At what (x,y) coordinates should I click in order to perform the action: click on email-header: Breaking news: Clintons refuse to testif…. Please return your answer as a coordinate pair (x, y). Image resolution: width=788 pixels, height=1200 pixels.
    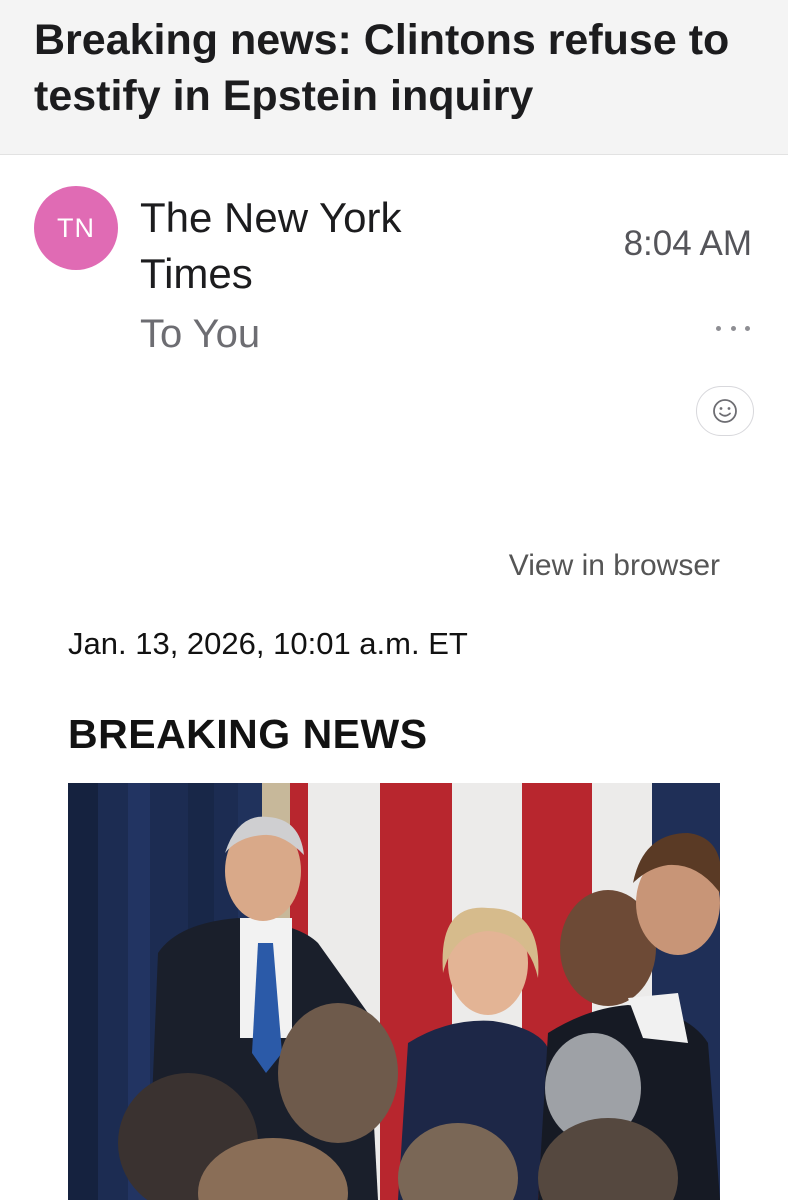
    Looking at the image, I should click on (394, 77).